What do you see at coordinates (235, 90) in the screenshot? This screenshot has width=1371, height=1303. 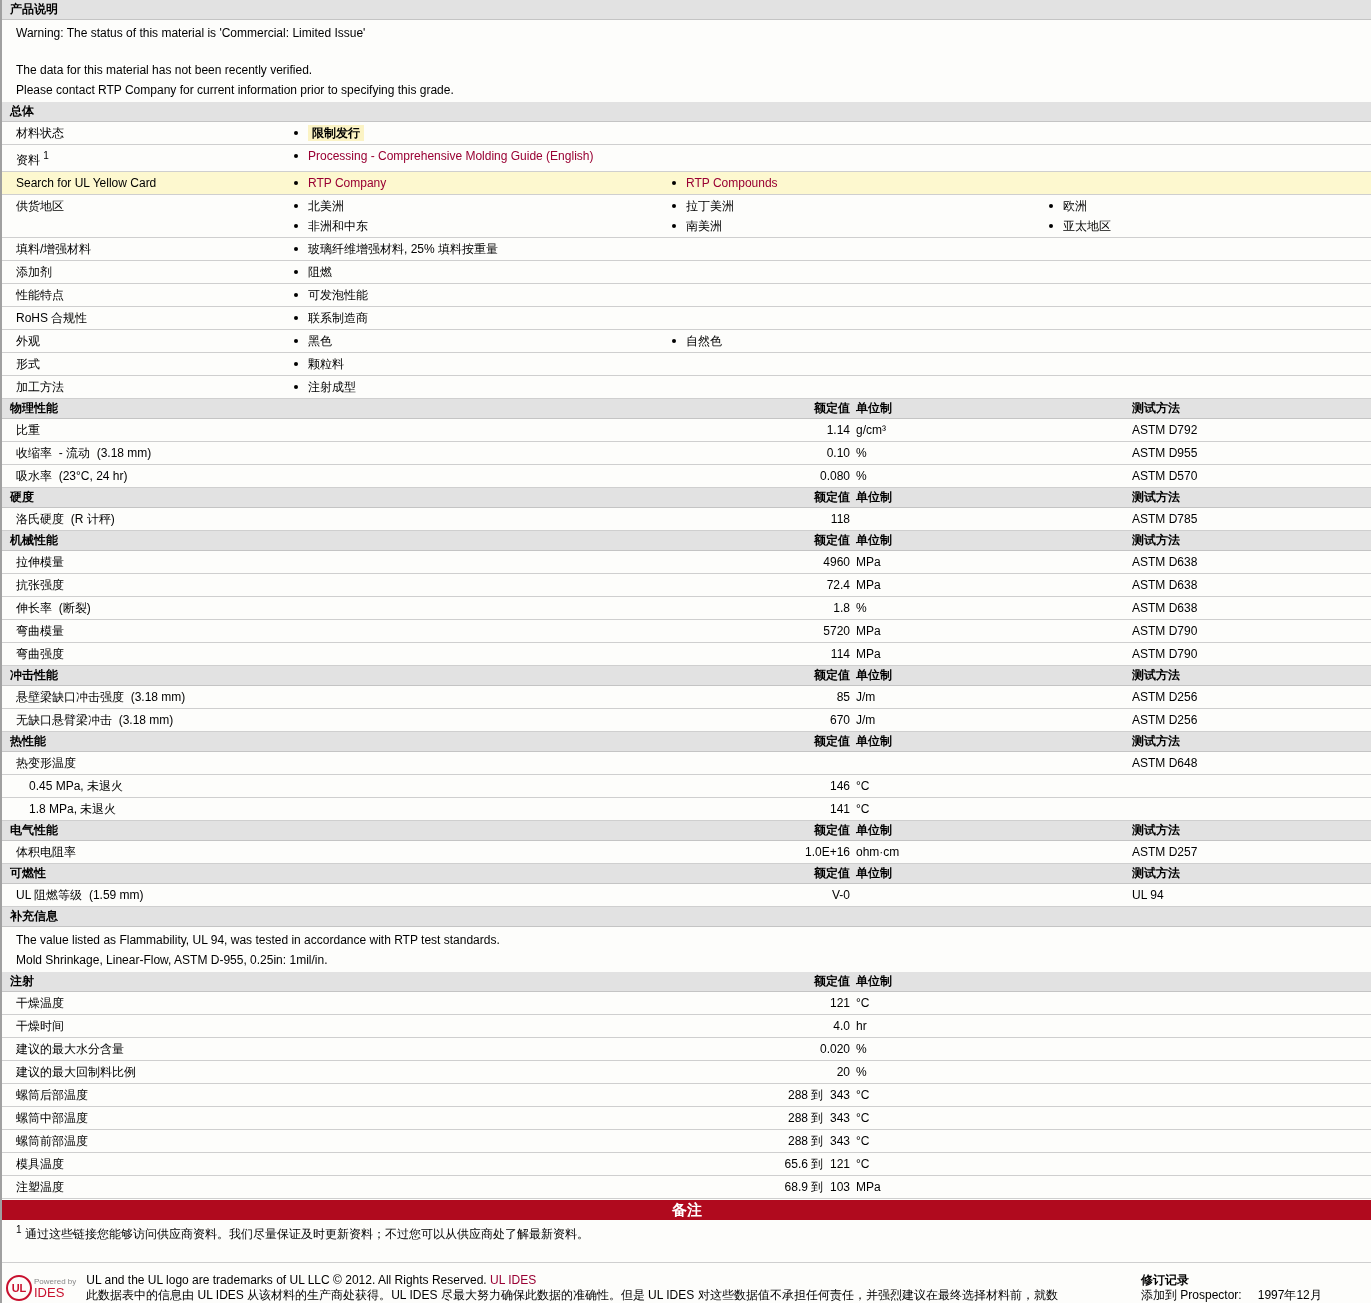 I see `note-text: Please contact RTP Company for current information prior to specifying this grade.` at bounding box center [235, 90].